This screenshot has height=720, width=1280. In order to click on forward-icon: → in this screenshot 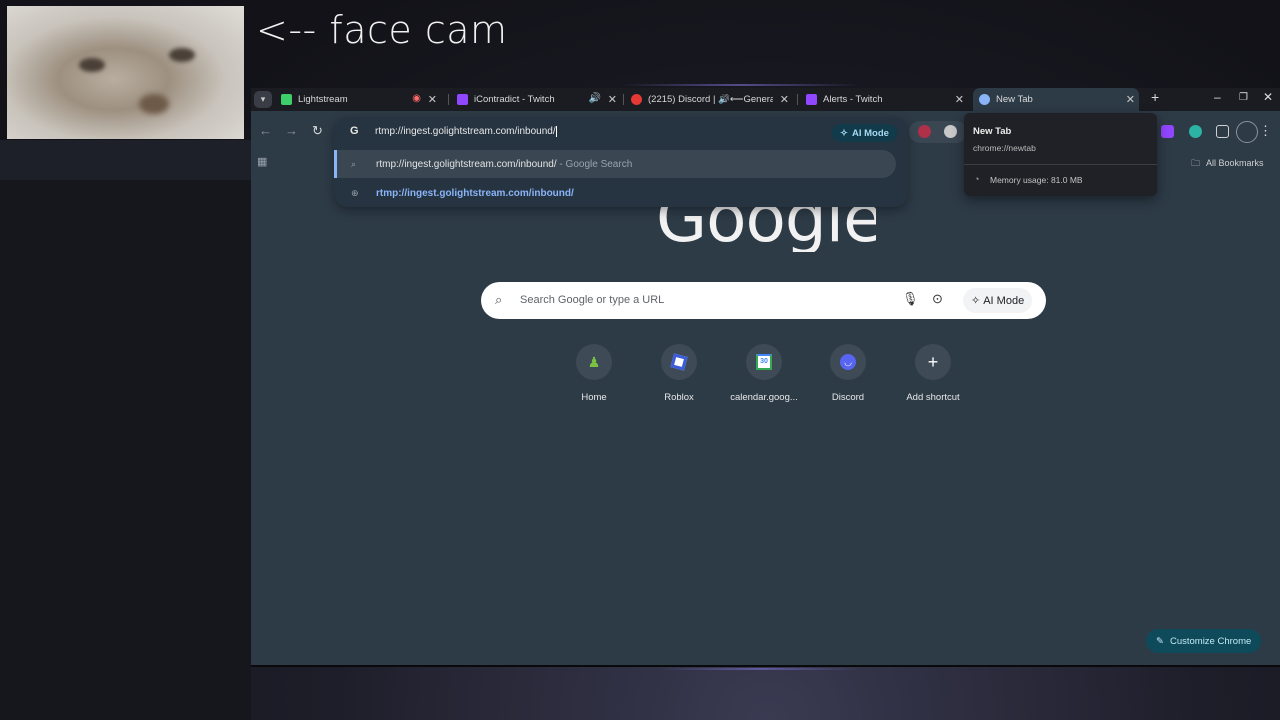, I will do `click(291, 130)`.